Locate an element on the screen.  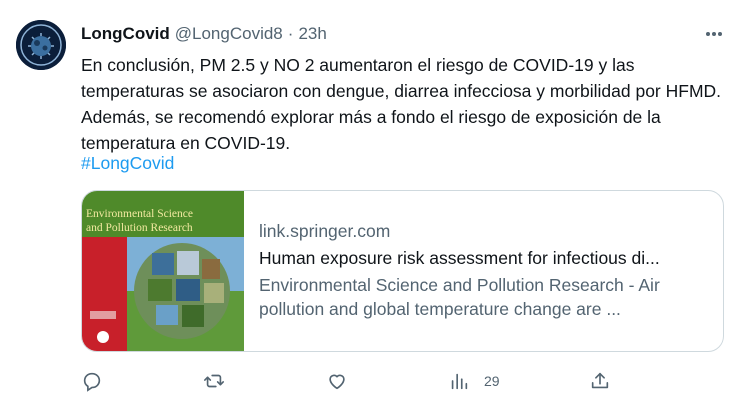
user-handle: @LongCovid8 is located at coordinates (229, 34).